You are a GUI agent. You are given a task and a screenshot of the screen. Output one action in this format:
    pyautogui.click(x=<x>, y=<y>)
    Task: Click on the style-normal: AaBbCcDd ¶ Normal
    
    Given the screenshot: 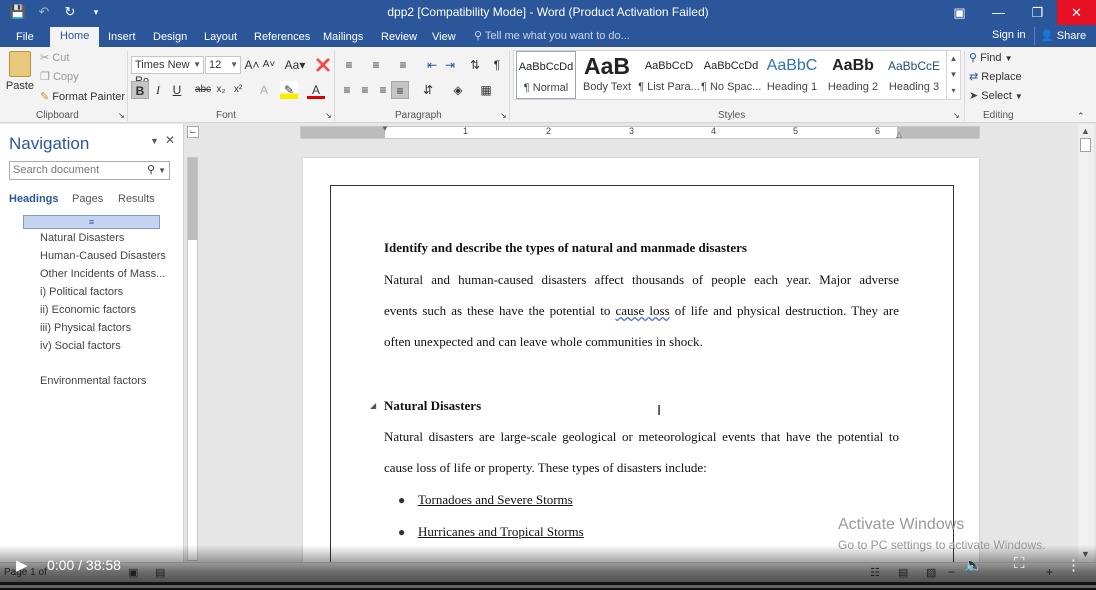 What is the action you would take?
    pyautogui.click(x=546, y=75)
    